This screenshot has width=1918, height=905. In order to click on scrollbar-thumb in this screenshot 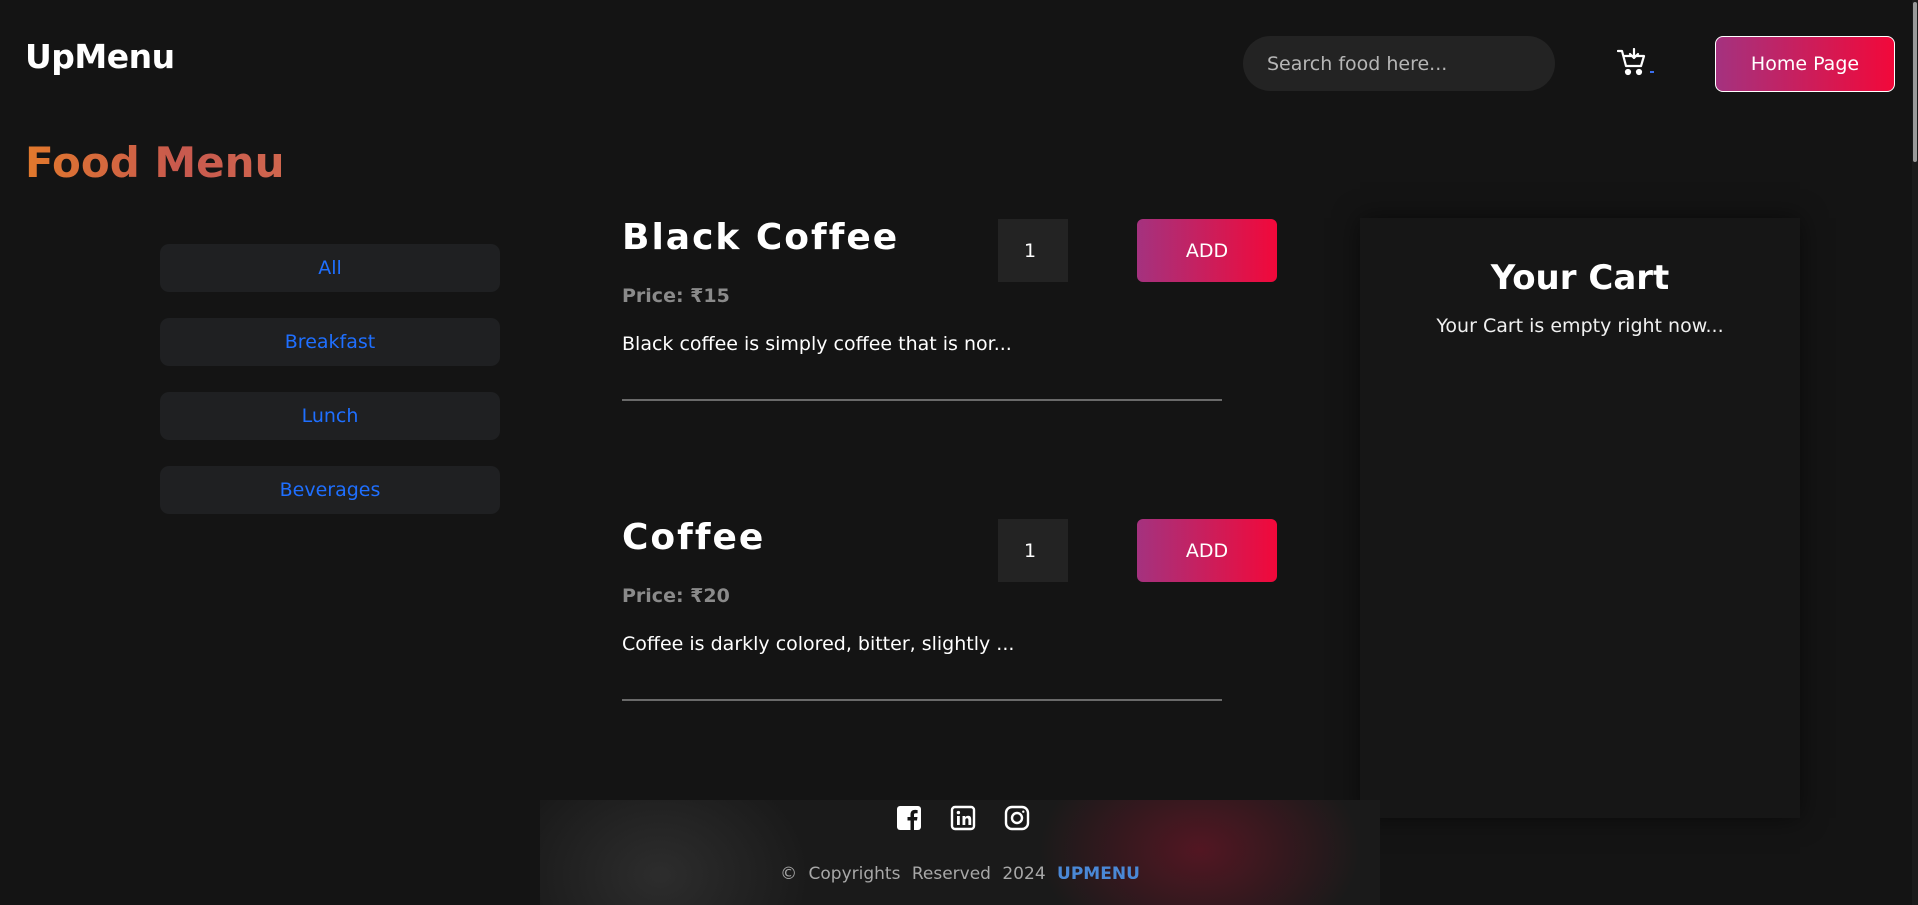, I will do `click(1915, 82)`.